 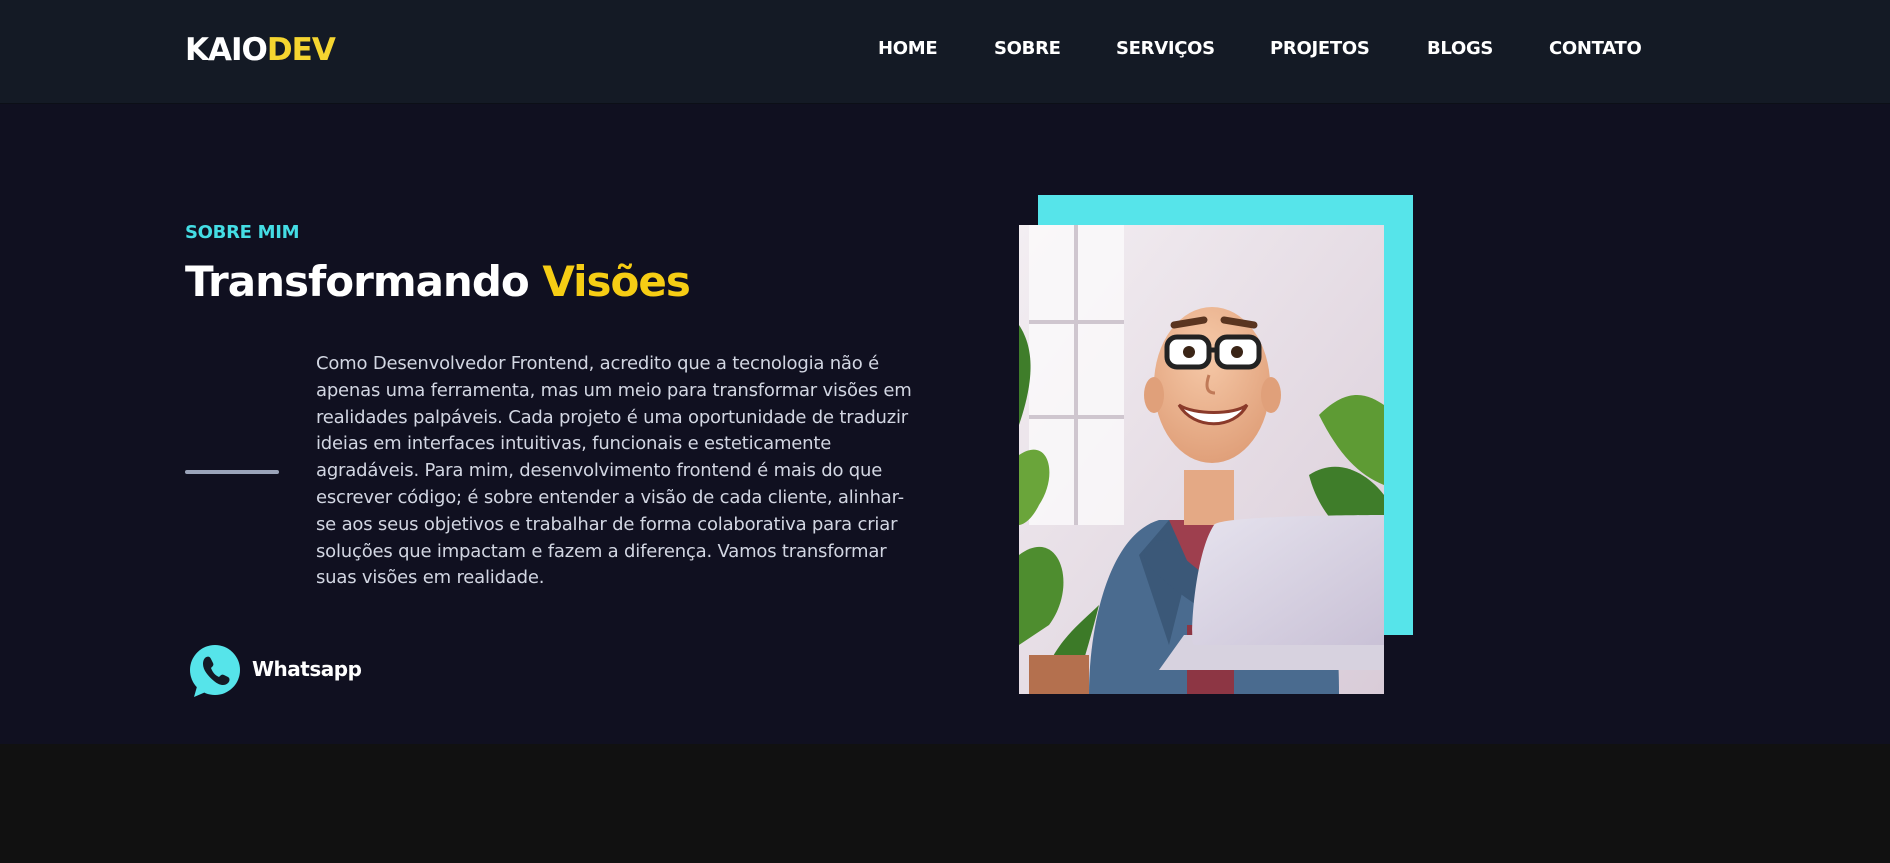 What do you see at coordinates (1595, 48) in the screenshot?
I see `nav-link-contato: CONTATO` at bounding box center [1595, 48].